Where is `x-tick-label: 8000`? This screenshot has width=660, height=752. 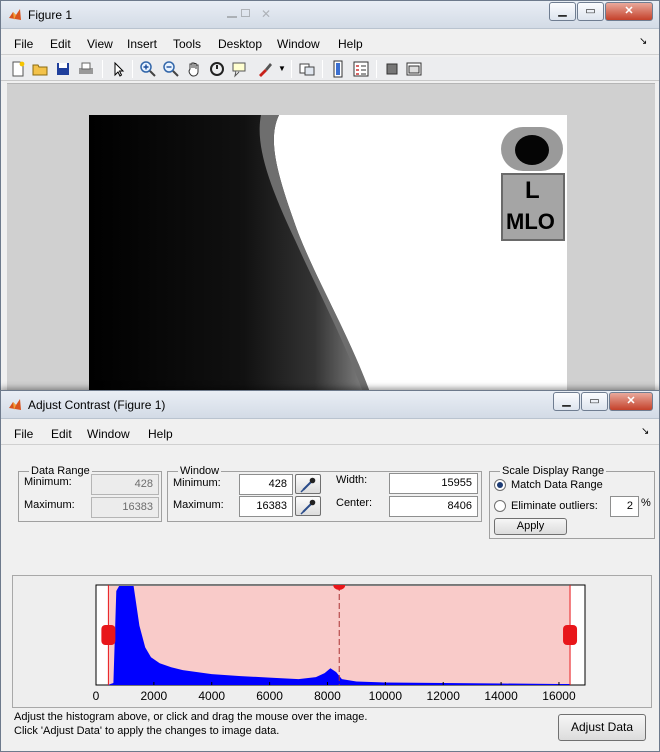 x-tick-label: 8000 is located at coordinates (327, 696).